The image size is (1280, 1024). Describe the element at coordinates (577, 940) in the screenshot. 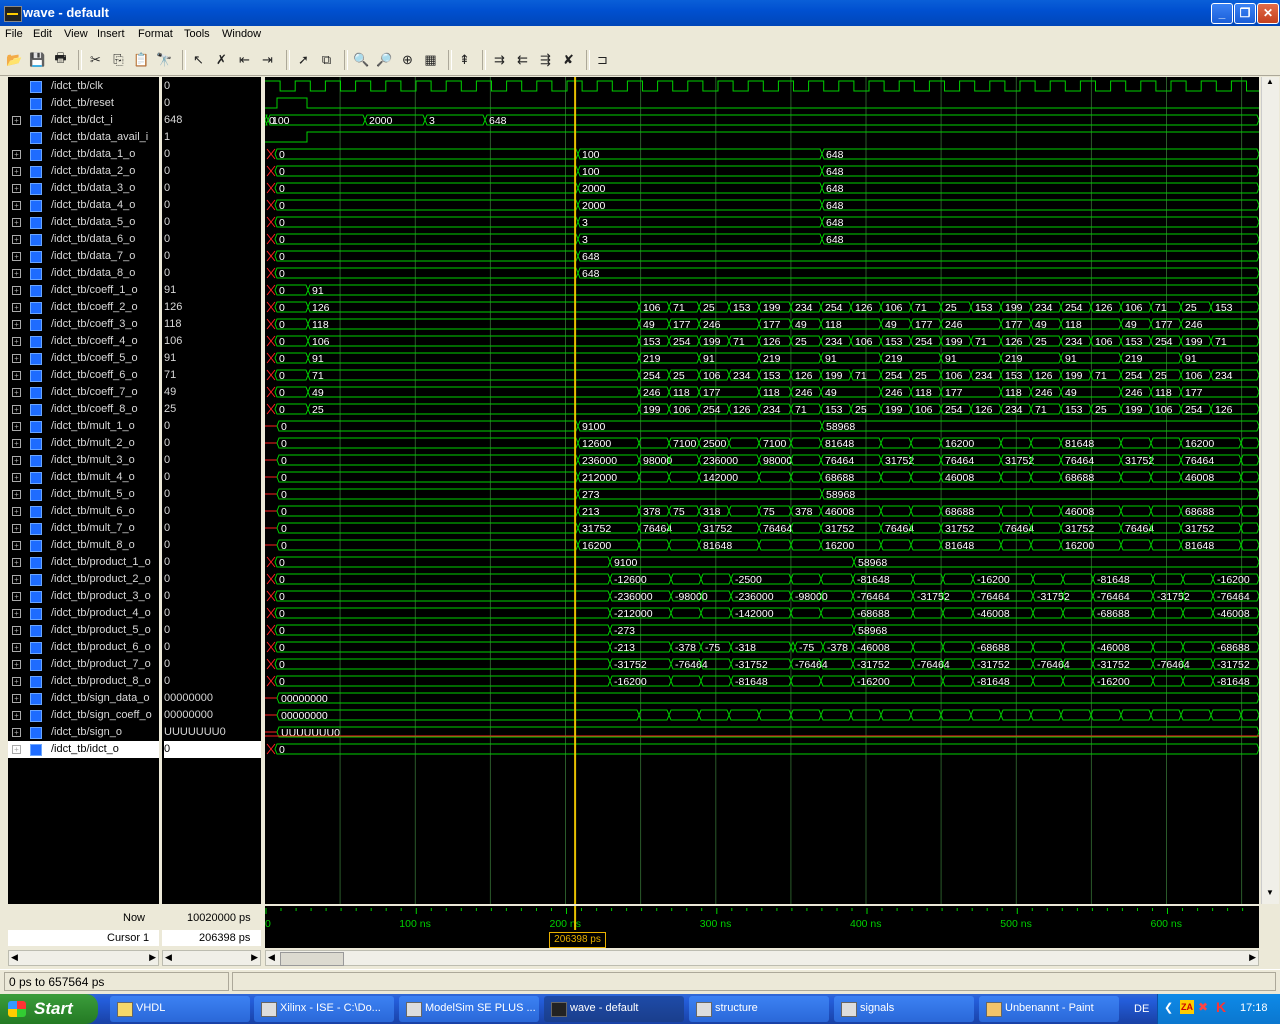

I see `cursor-time-tag: 206398 ps` at that location.